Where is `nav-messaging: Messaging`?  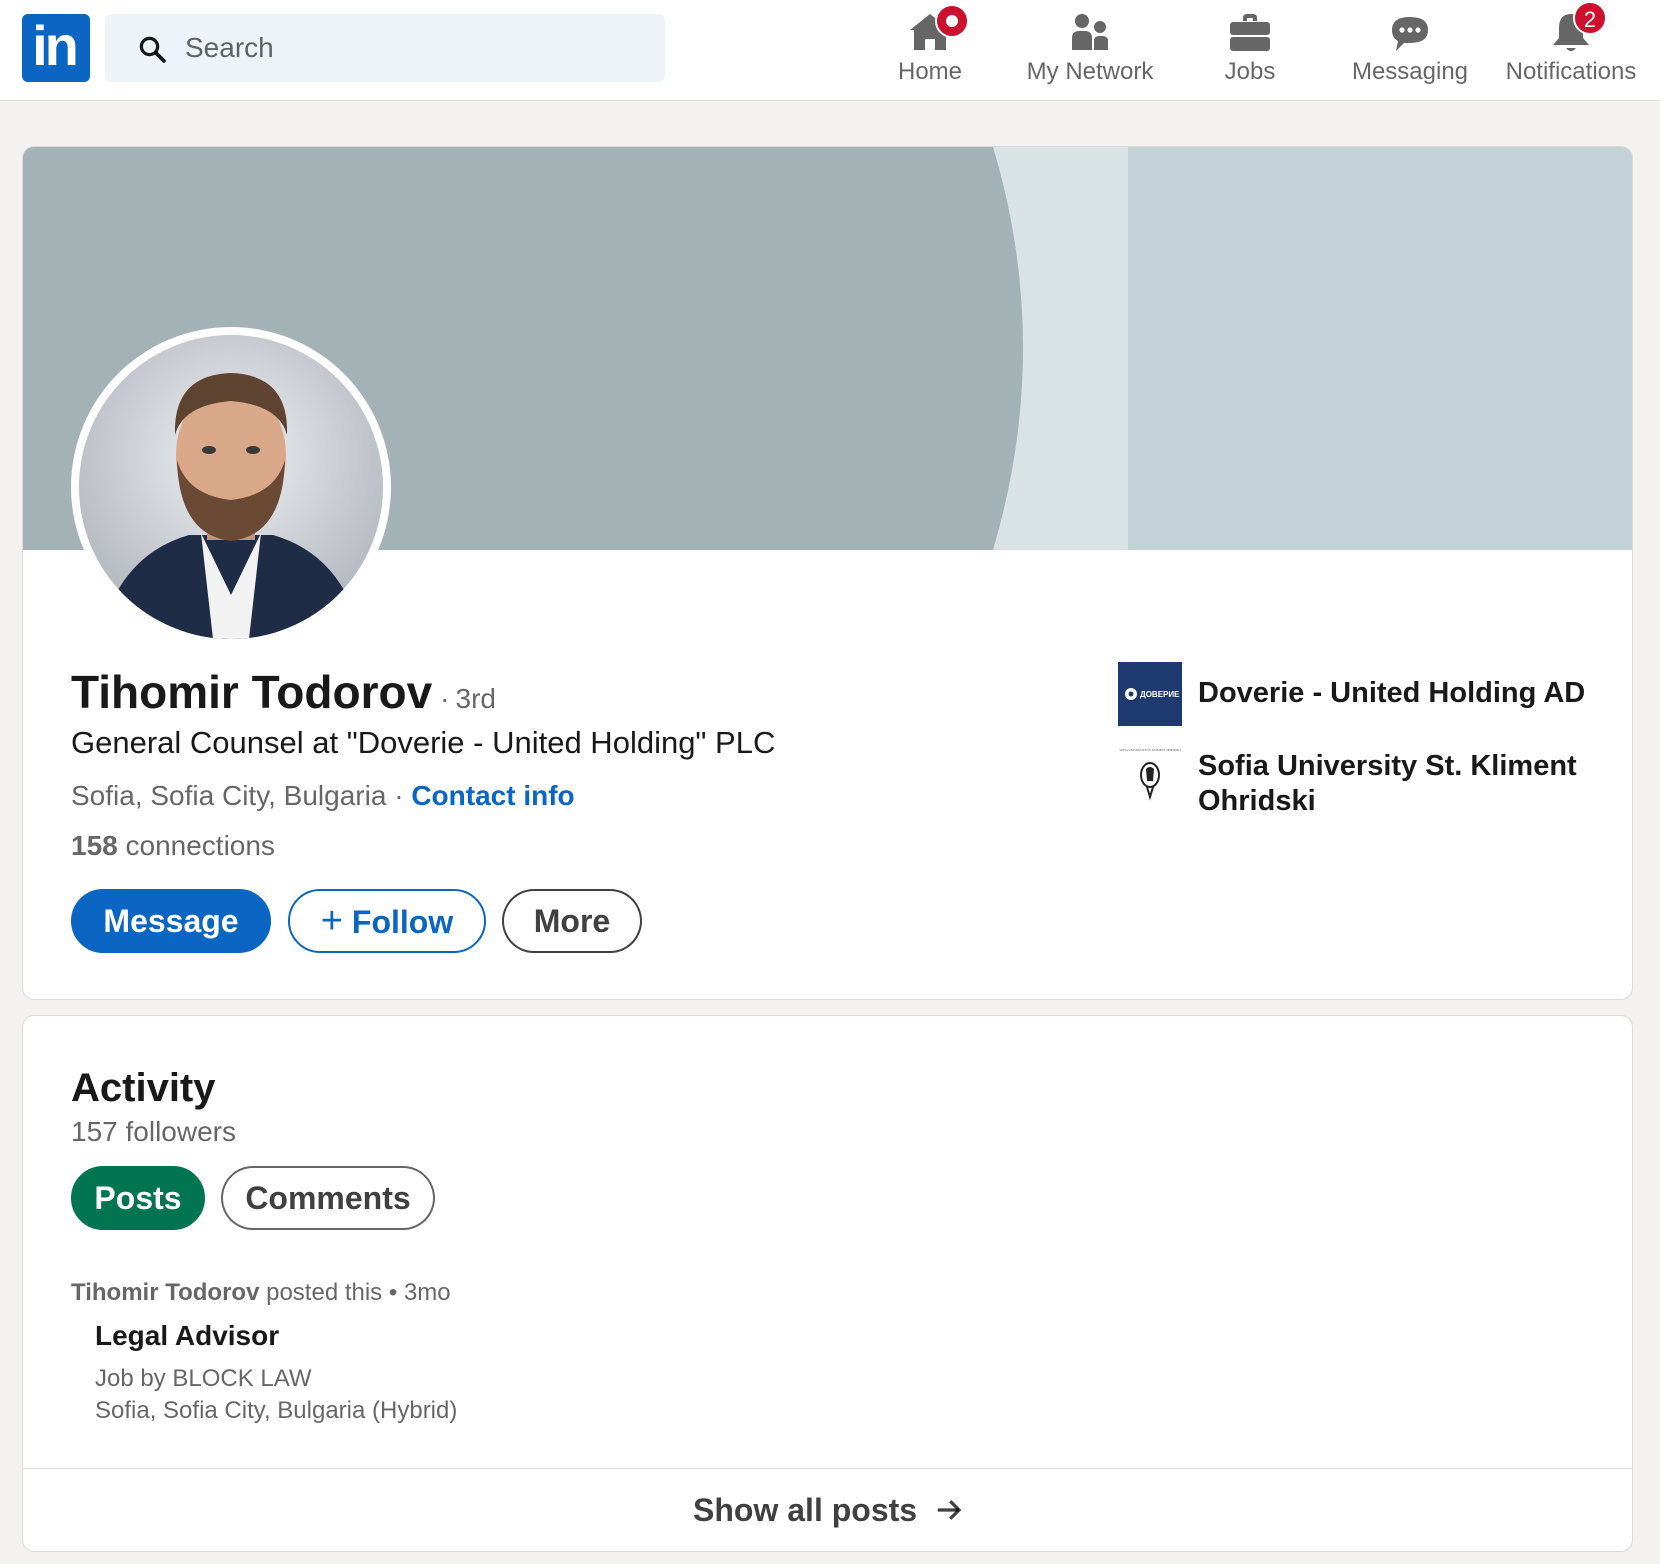 nav-messaging: Messaging is located at coordinates (1410, 51).